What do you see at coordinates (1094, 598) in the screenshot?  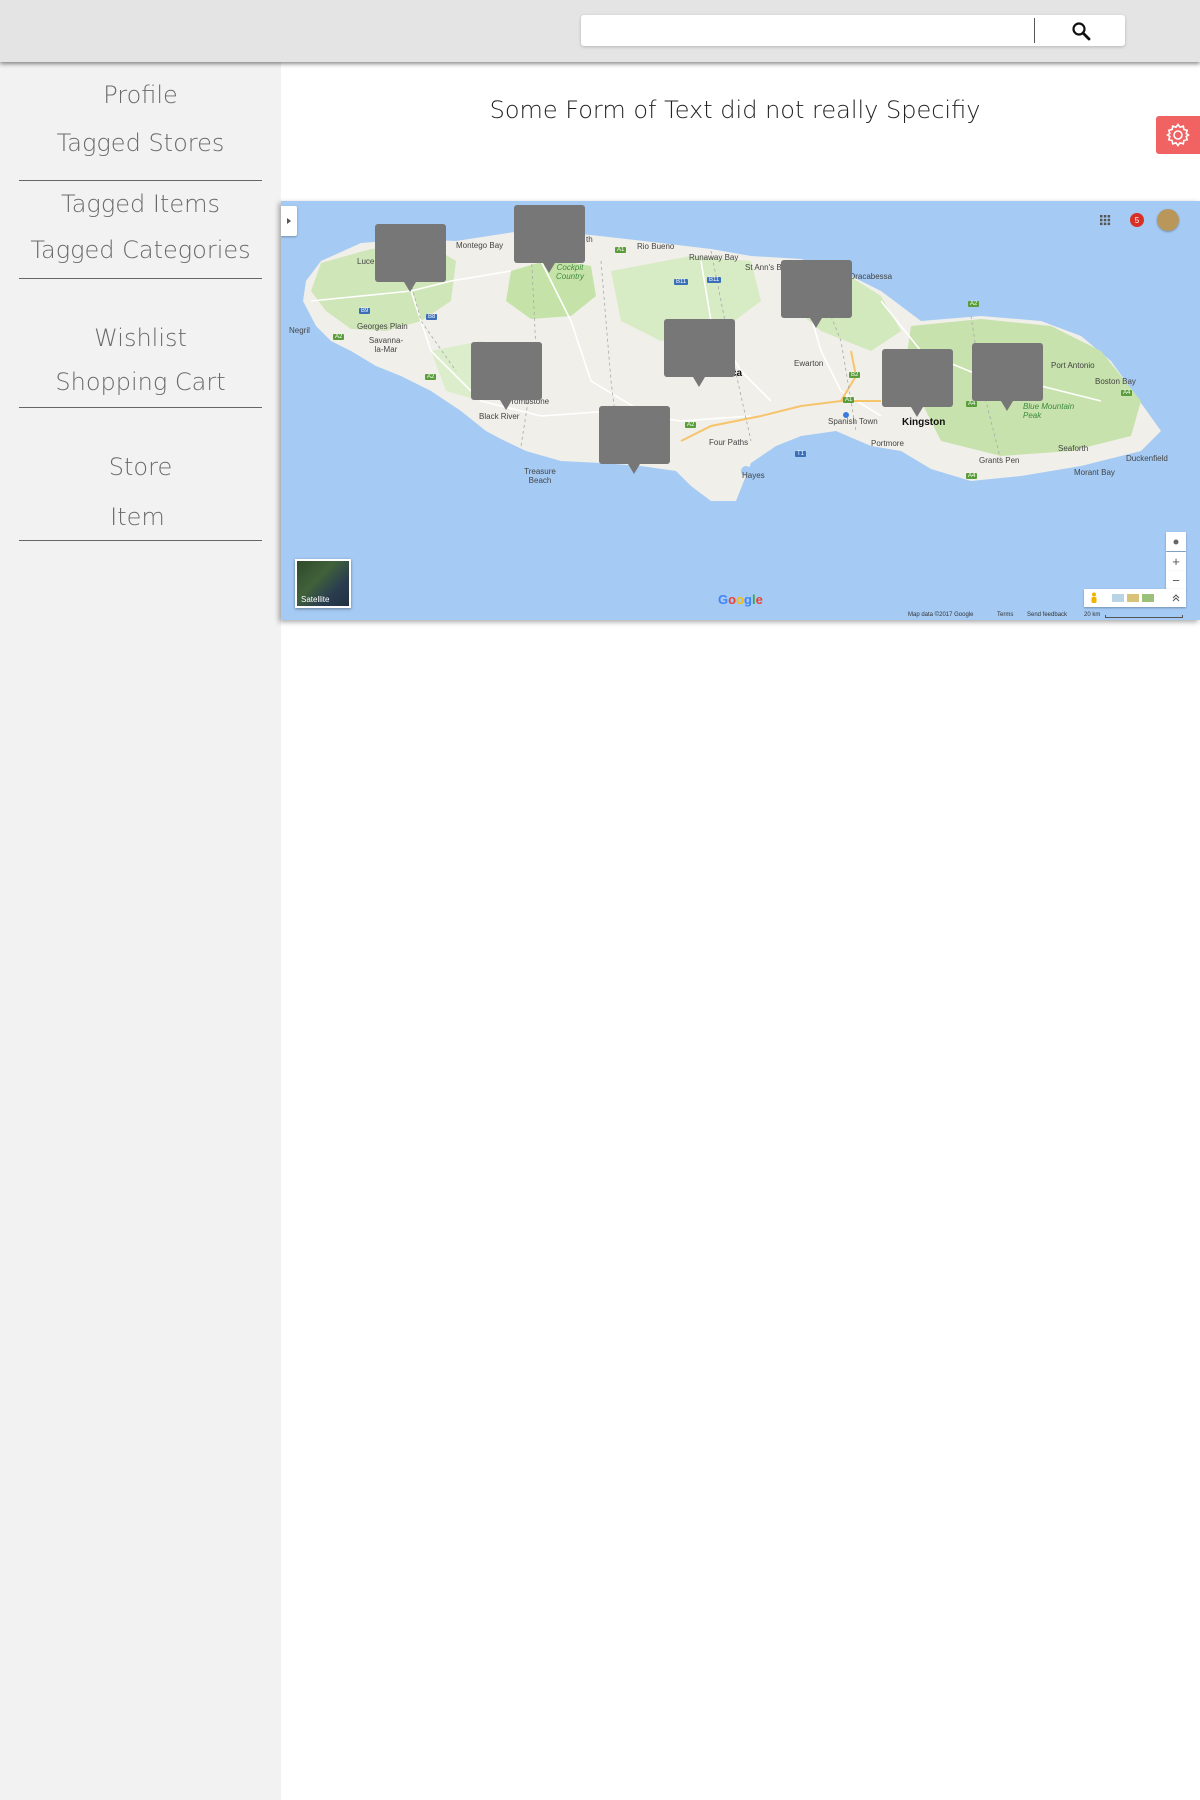 I see `pegman-icon` at bounding box center [1094, 598].